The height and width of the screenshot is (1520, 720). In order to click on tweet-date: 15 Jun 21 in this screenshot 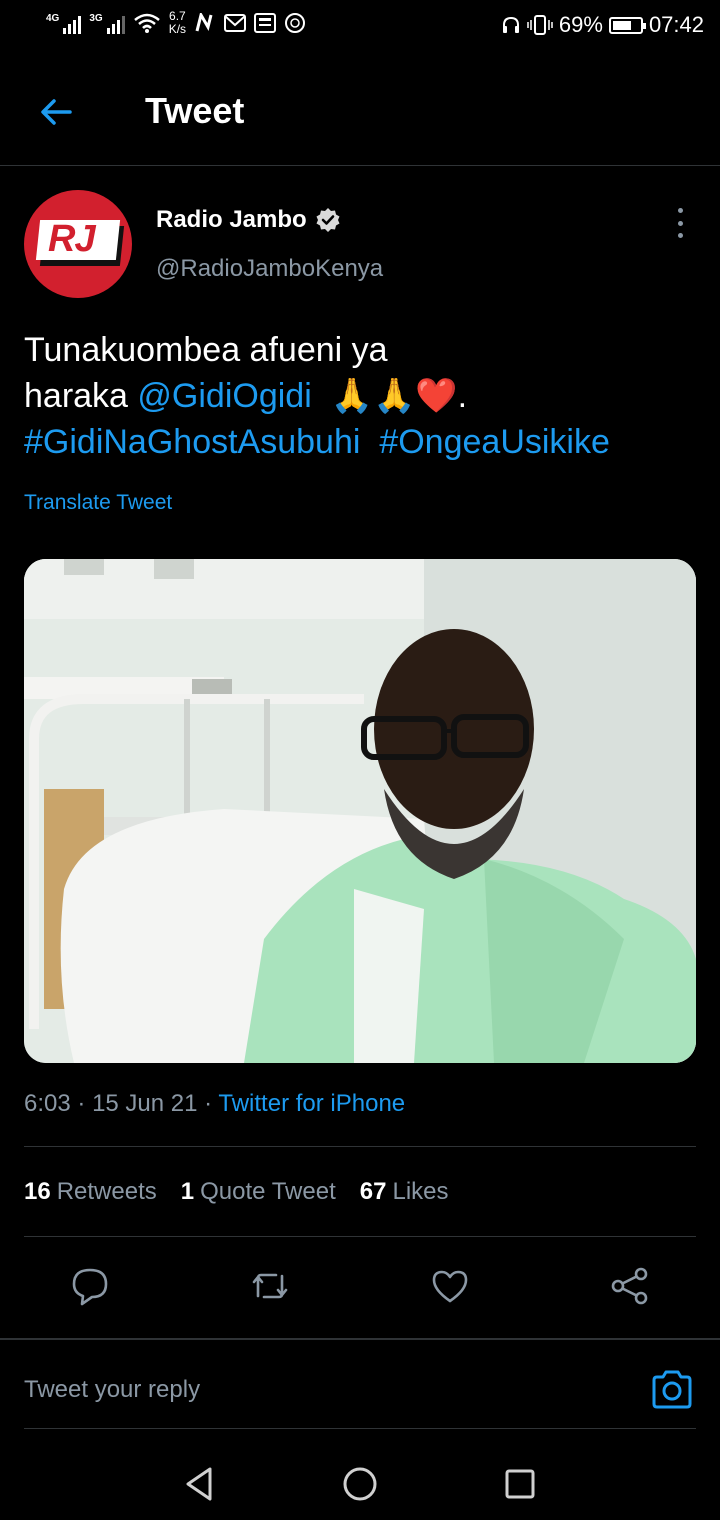, I will do `click(145, 1103)`.